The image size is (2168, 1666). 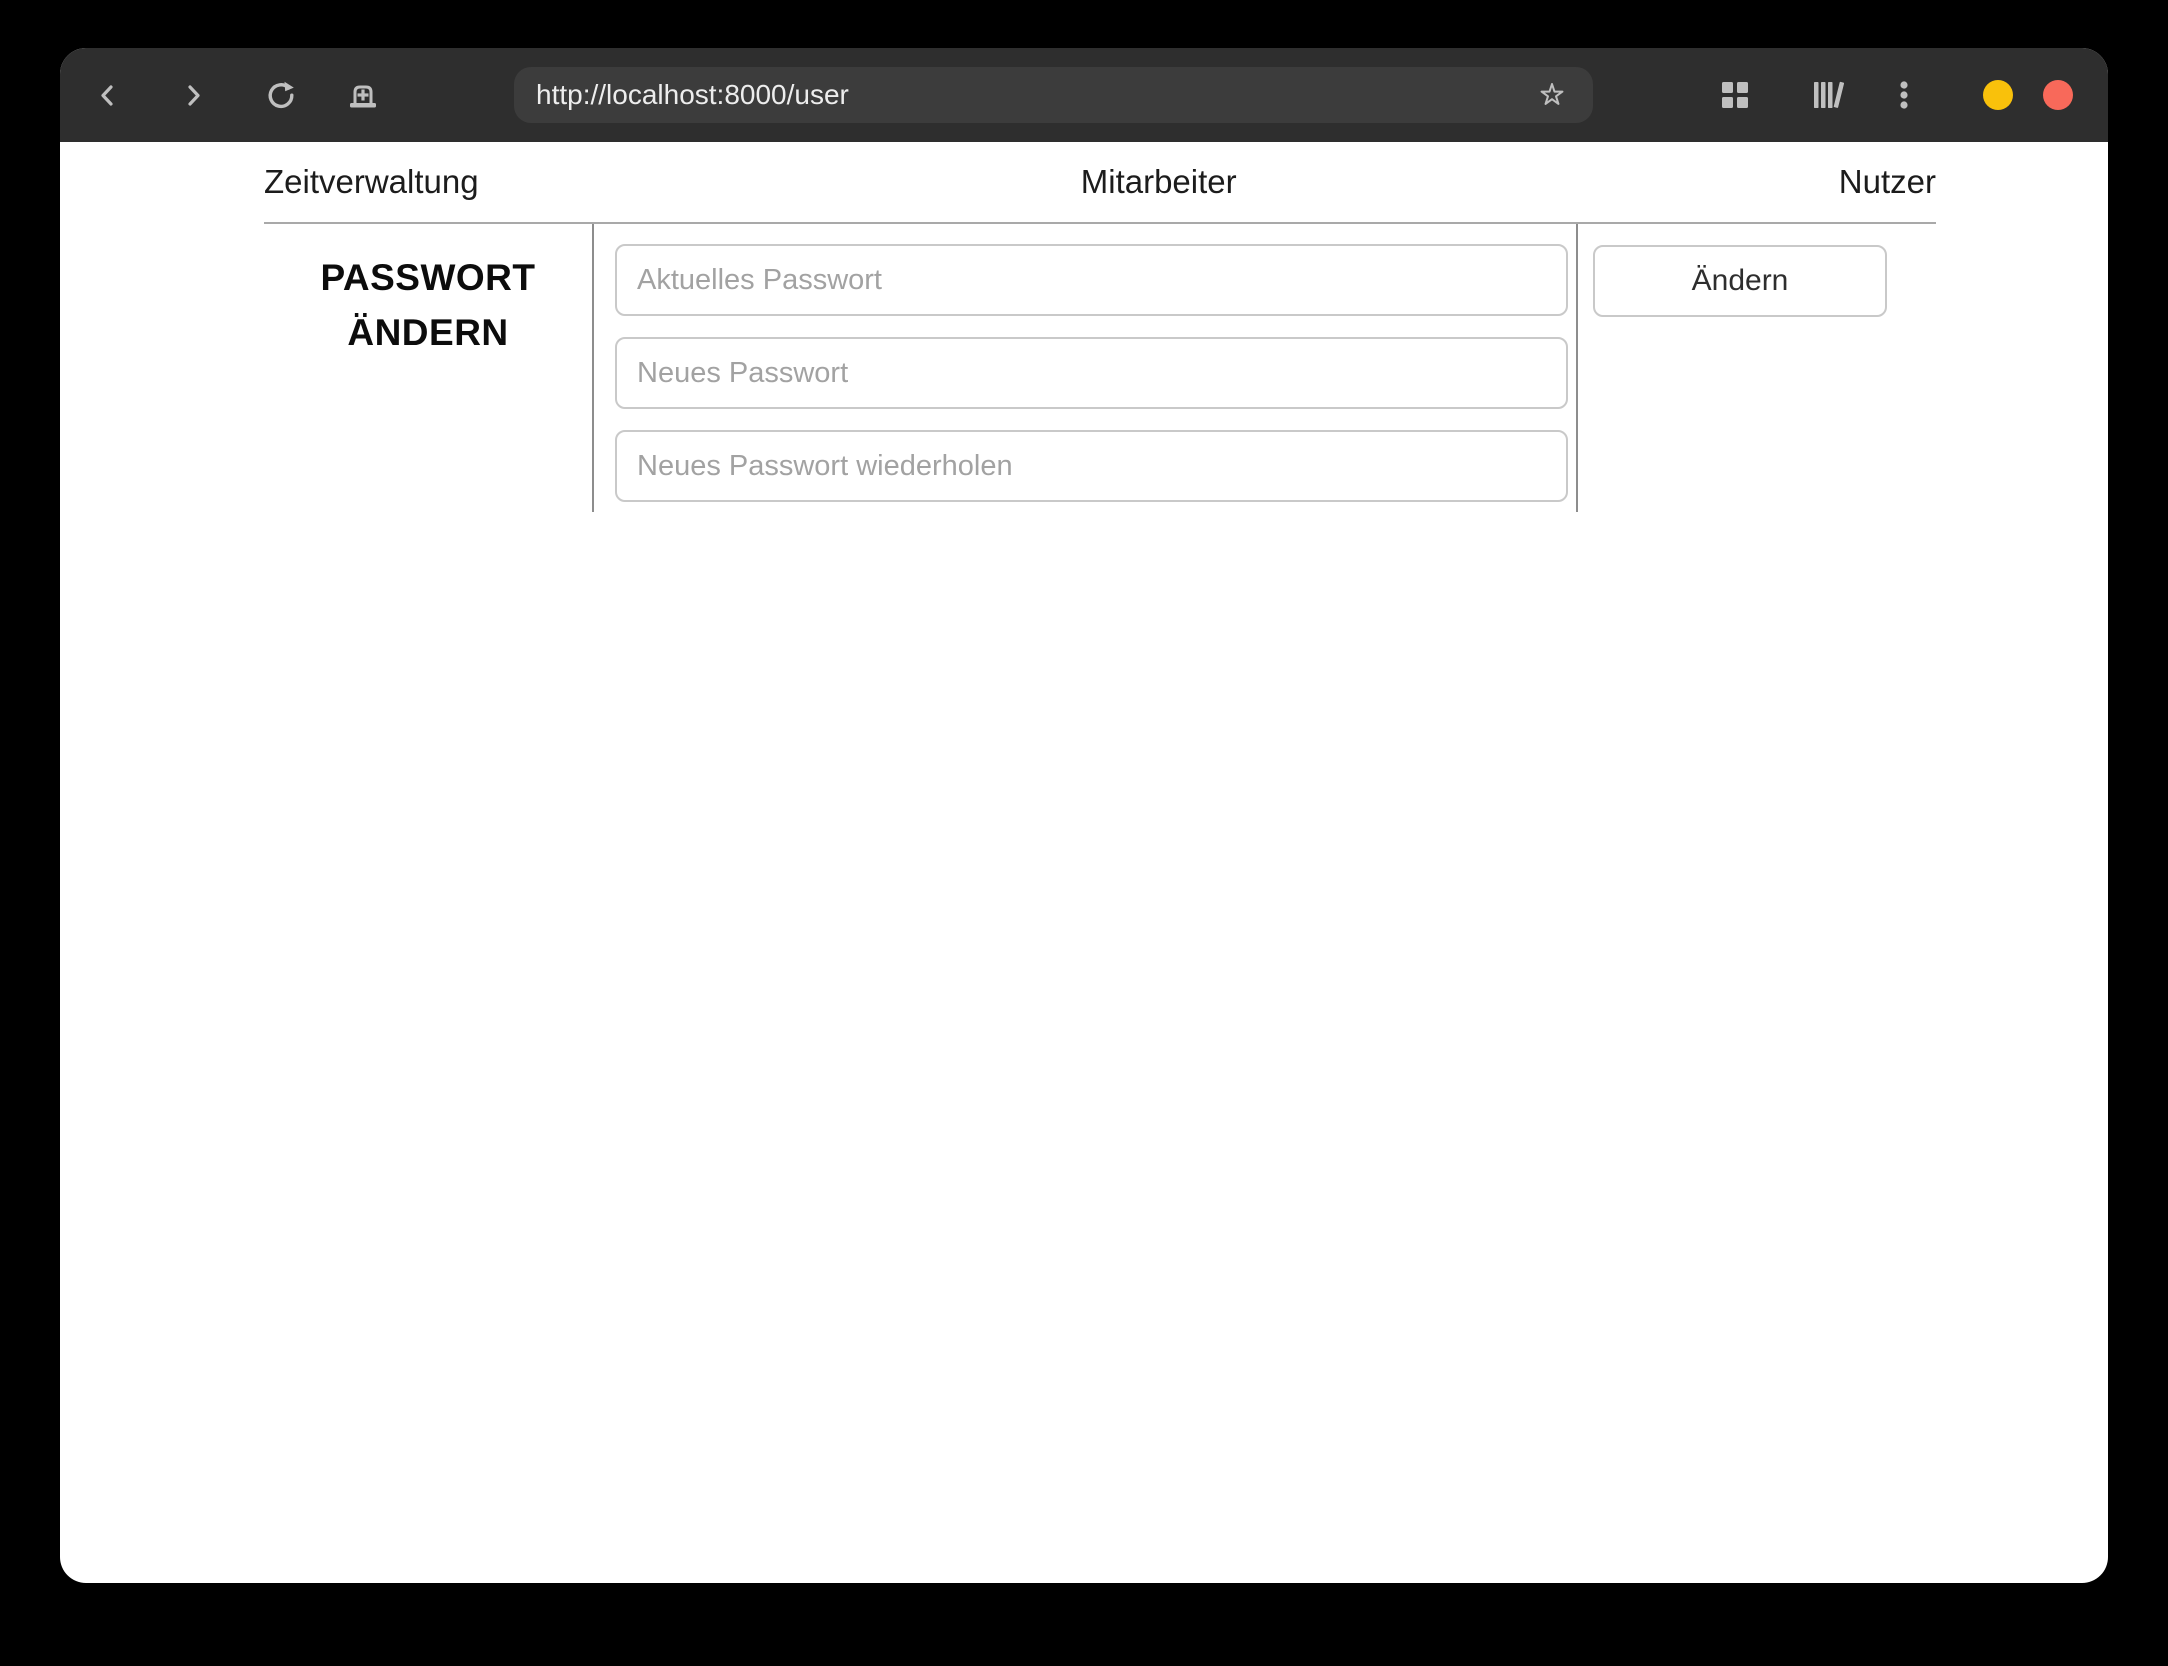 I want to click on action-column: Ändern, so click(x=1757, y=368).